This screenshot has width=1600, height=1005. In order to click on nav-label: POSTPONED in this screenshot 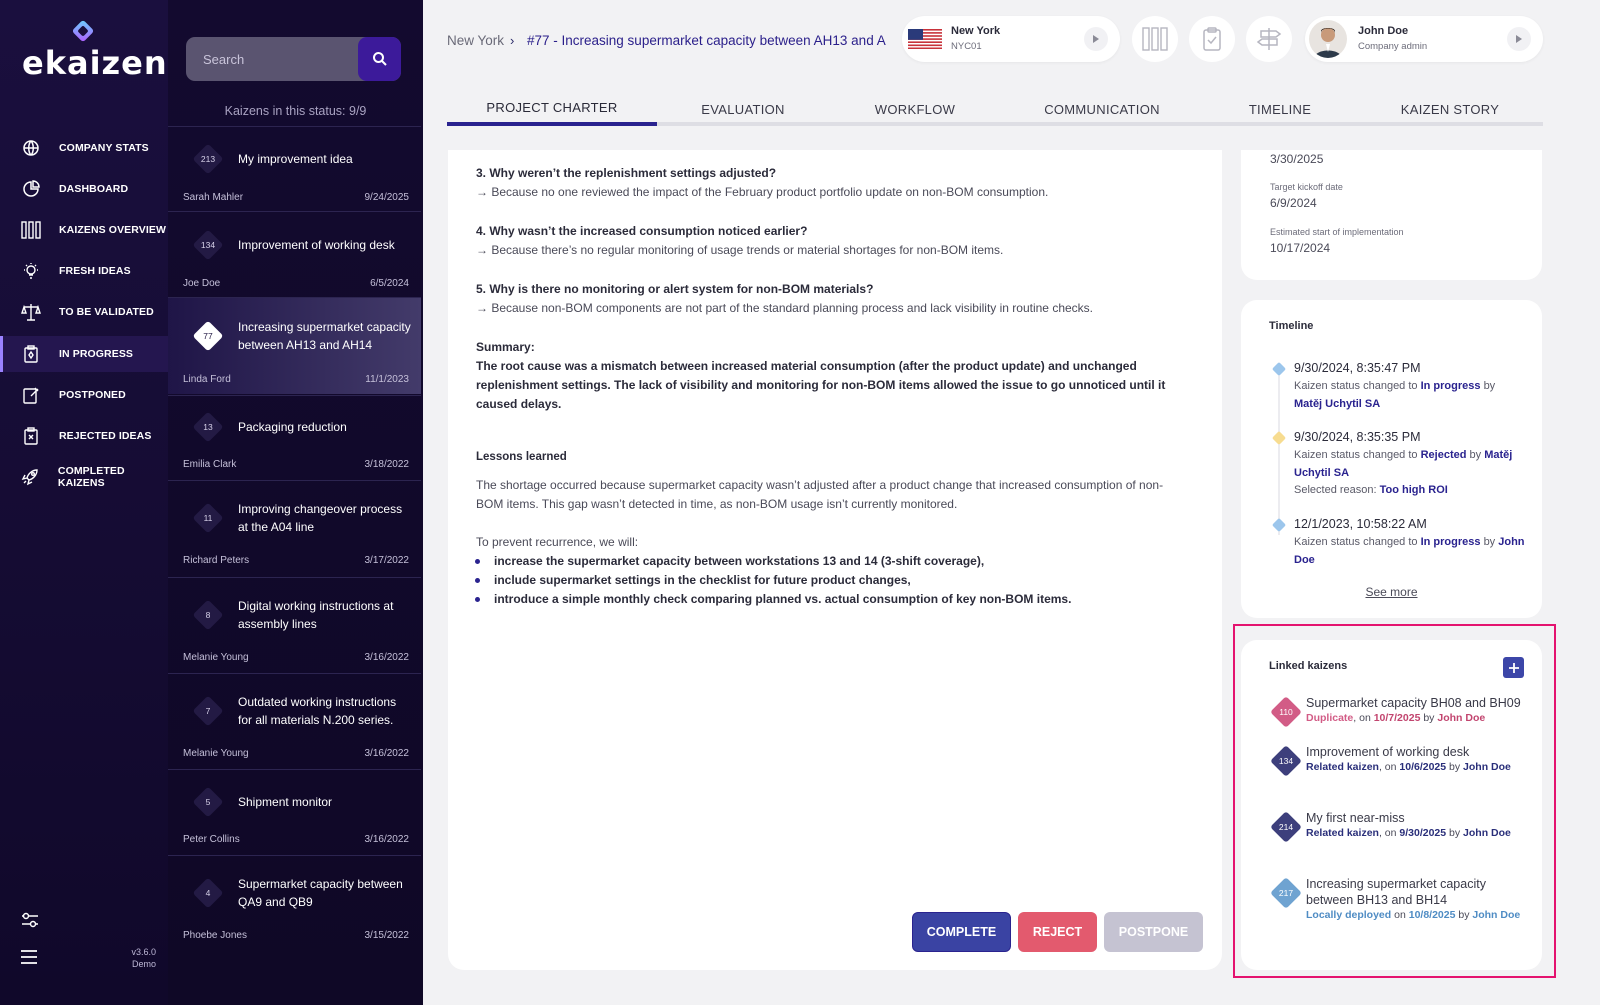, I will do `click(92, 395)`.